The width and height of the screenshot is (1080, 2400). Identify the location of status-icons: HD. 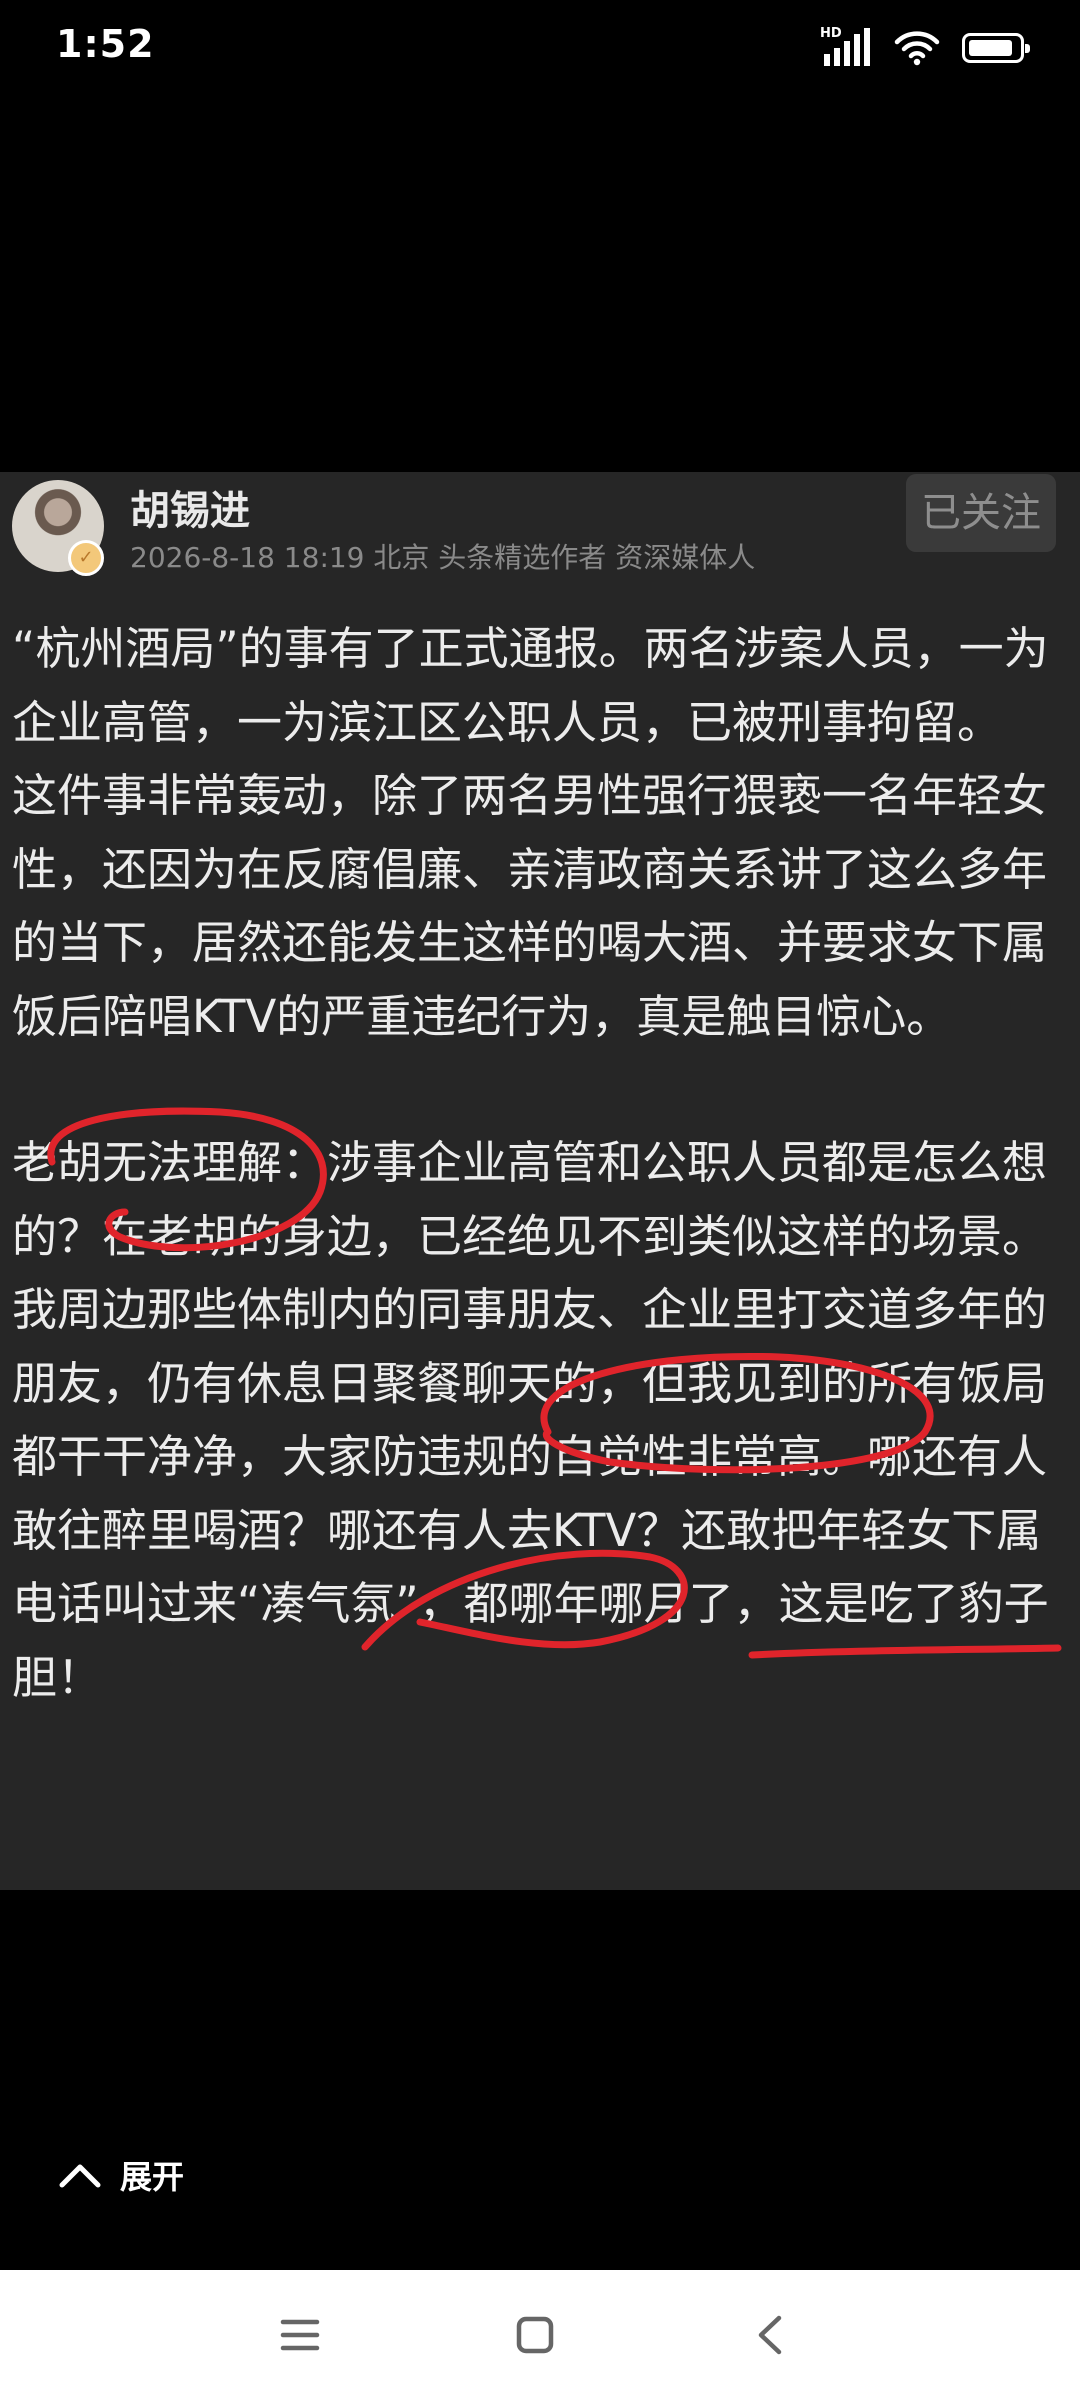
(925, 48).